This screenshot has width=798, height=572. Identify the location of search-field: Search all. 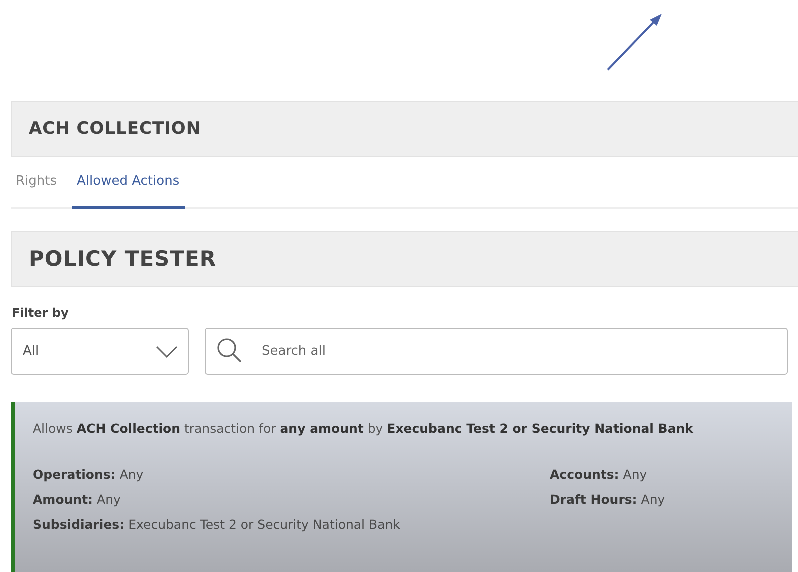
(496, 351).